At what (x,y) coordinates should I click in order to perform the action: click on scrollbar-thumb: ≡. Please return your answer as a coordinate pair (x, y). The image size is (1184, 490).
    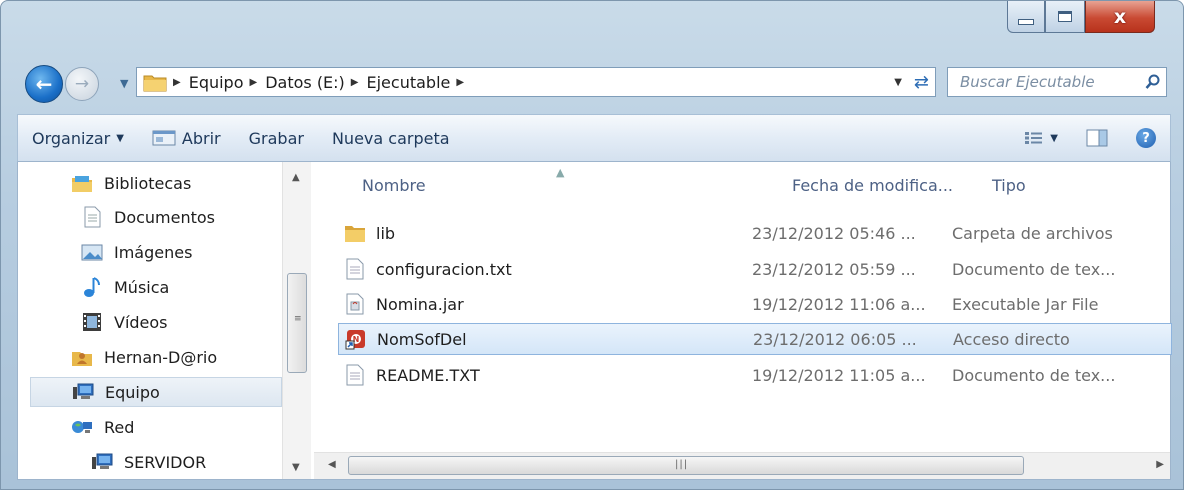
    Looking at the image, I should click on (297, 323).